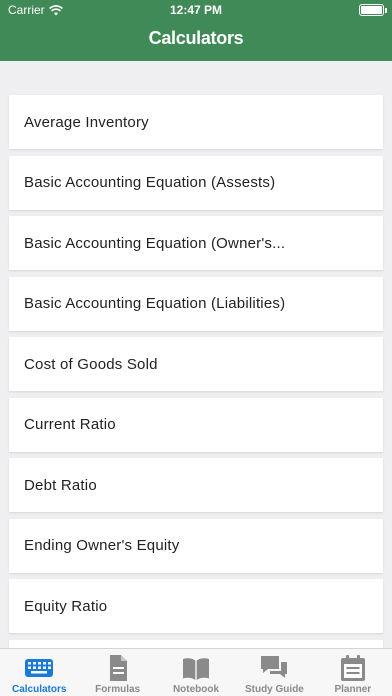 Image resolution: width=392 pixels, height=696 pixels. I want to click on battery-icon, so click(373, 10).